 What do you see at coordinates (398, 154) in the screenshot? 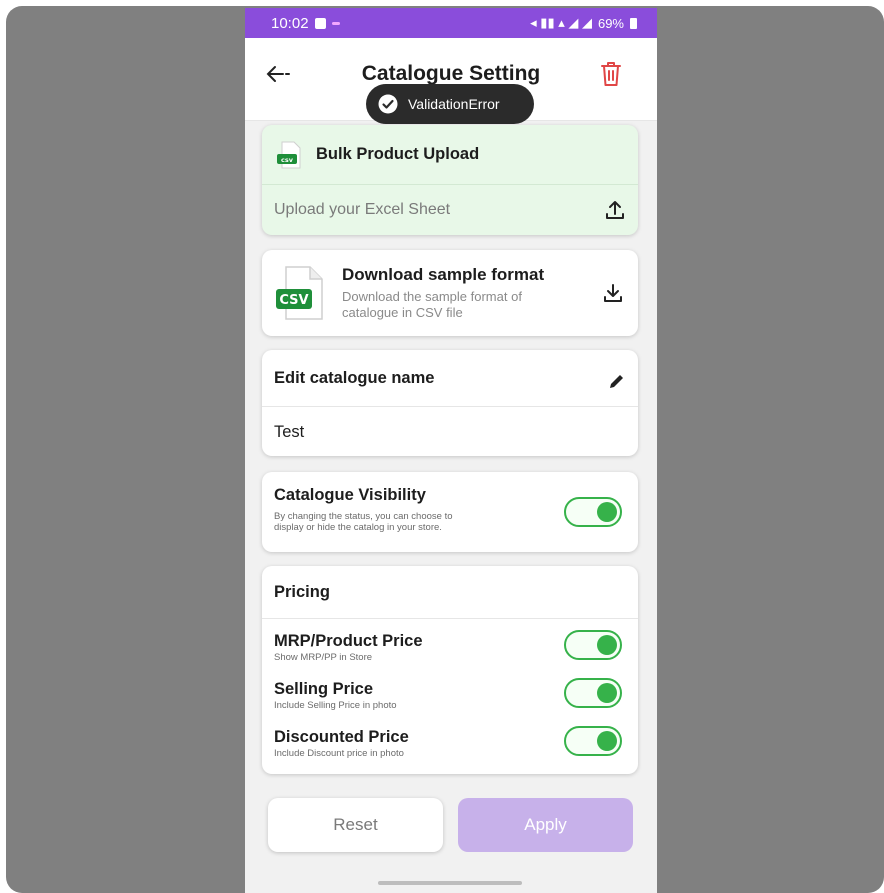
I see `bulk-upload-title: Bulk Product Upload` at bounding box center [398, 154].